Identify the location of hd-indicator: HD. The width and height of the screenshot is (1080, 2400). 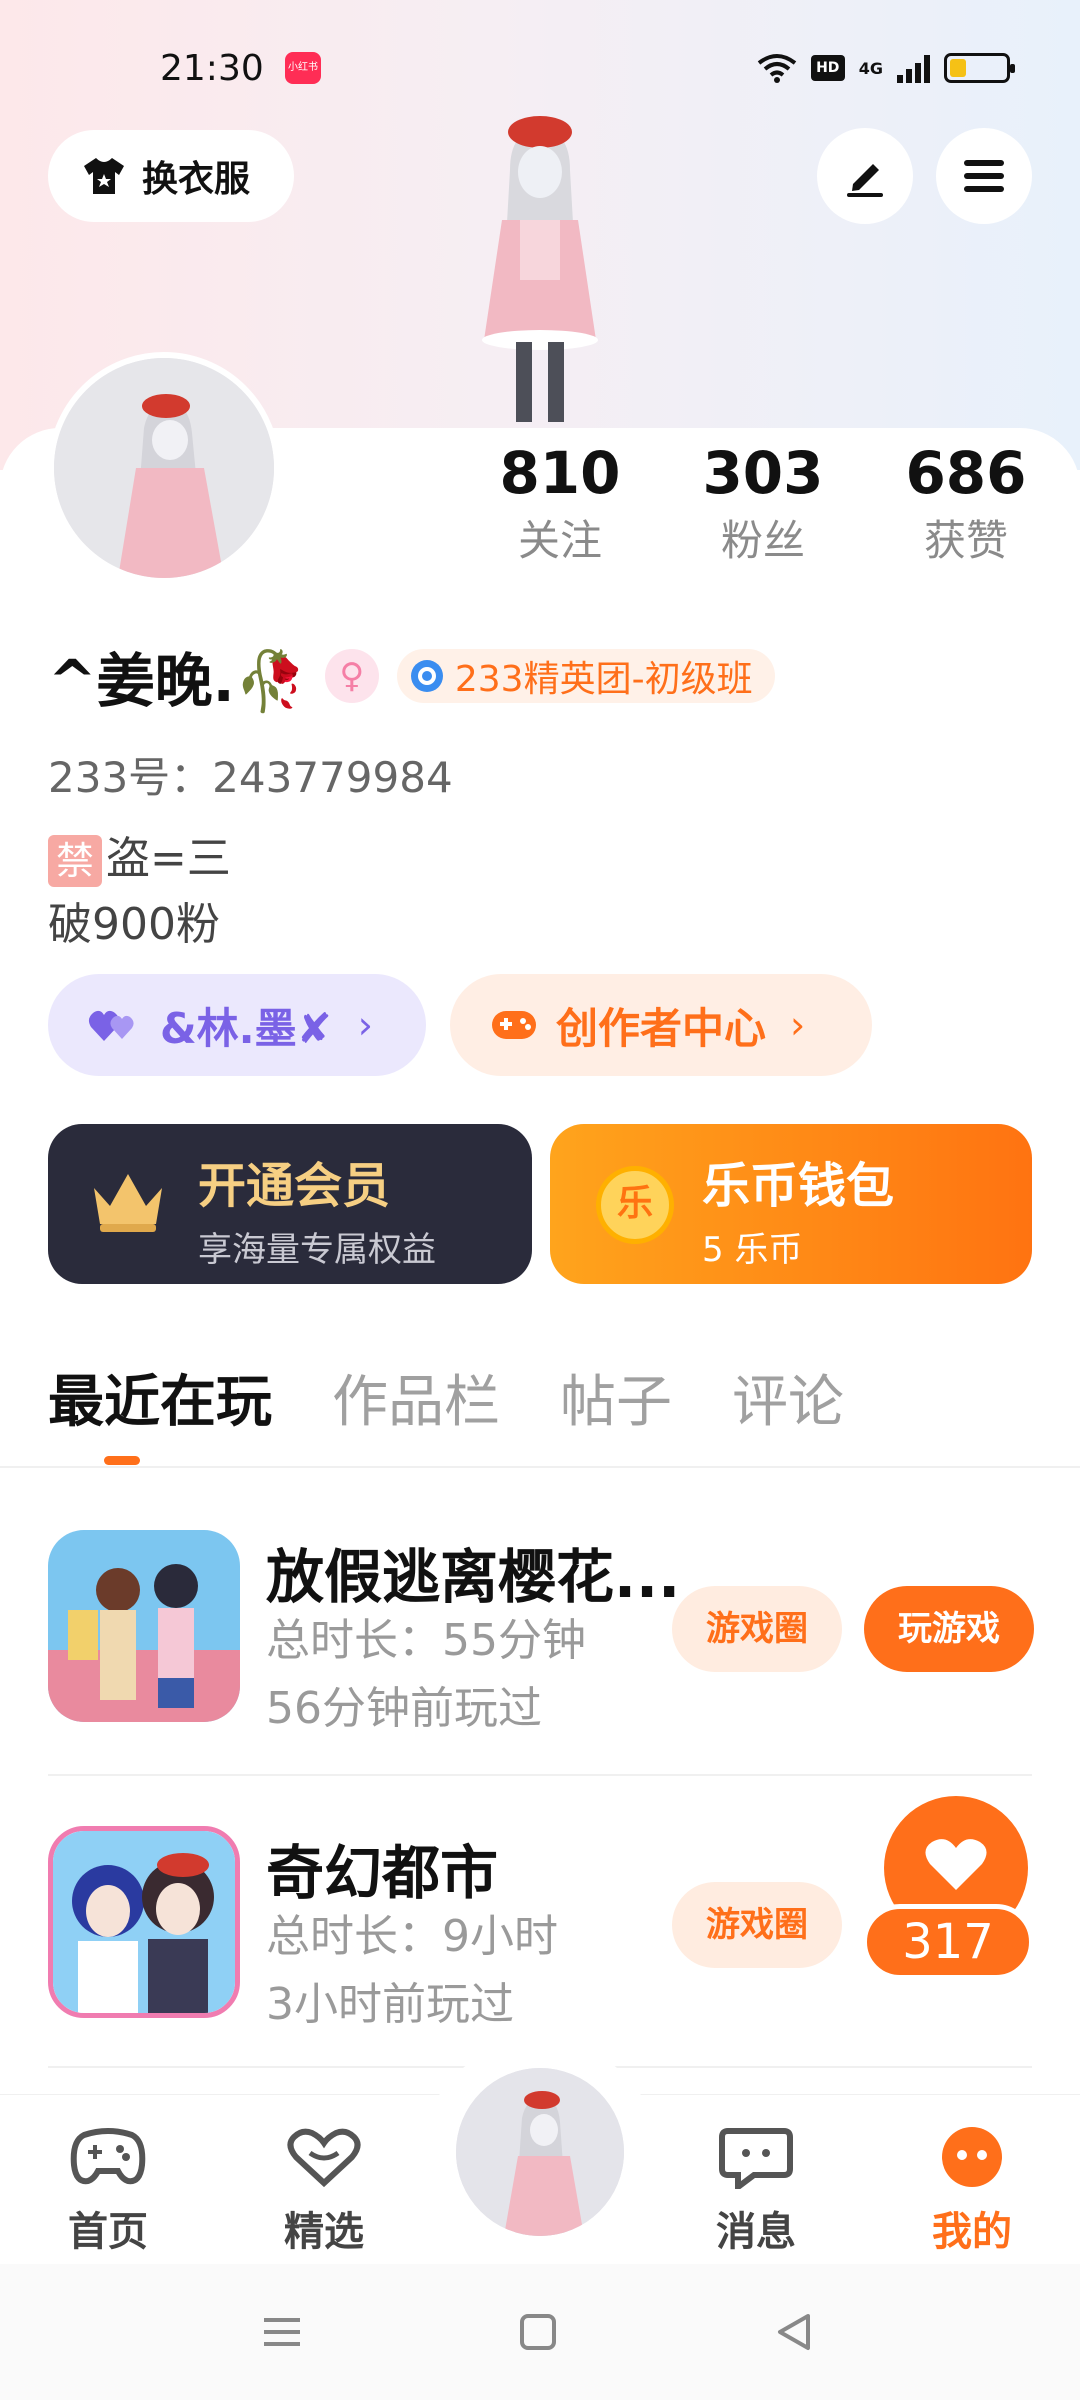
(827, 68).